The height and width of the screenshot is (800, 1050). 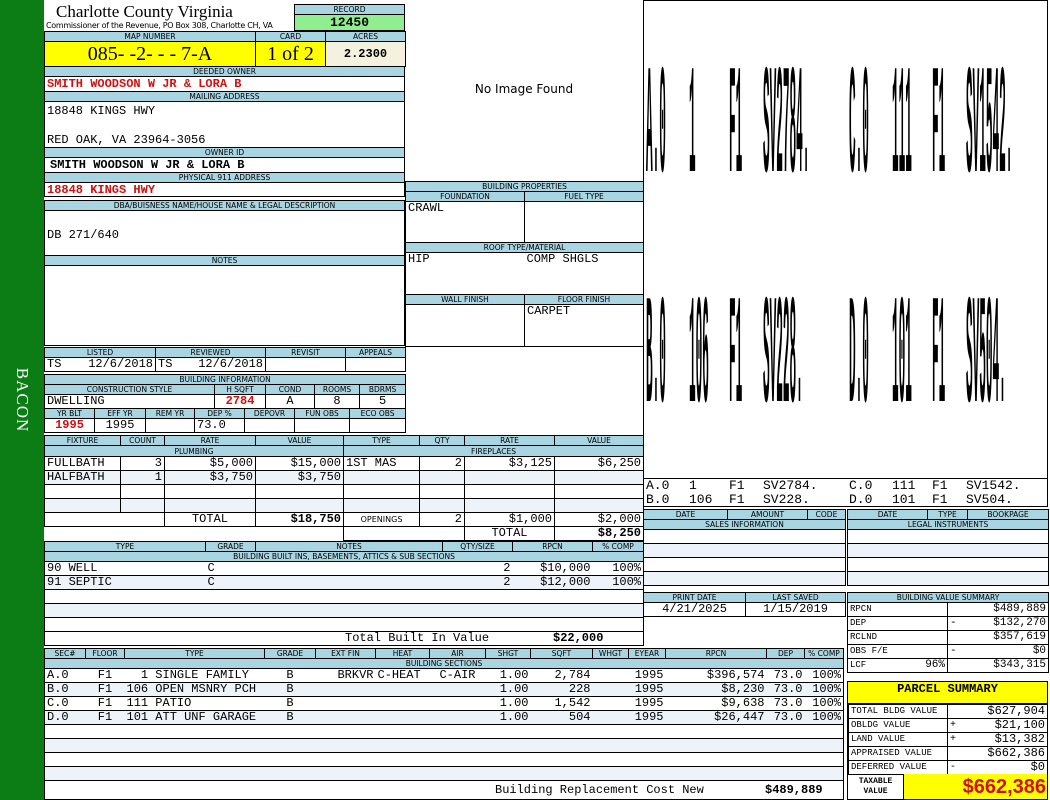 What do you see at coordinates (457, 675) in the screenshot?
I see `section-row-air: C-AIR` at bounding box center [457, 675].